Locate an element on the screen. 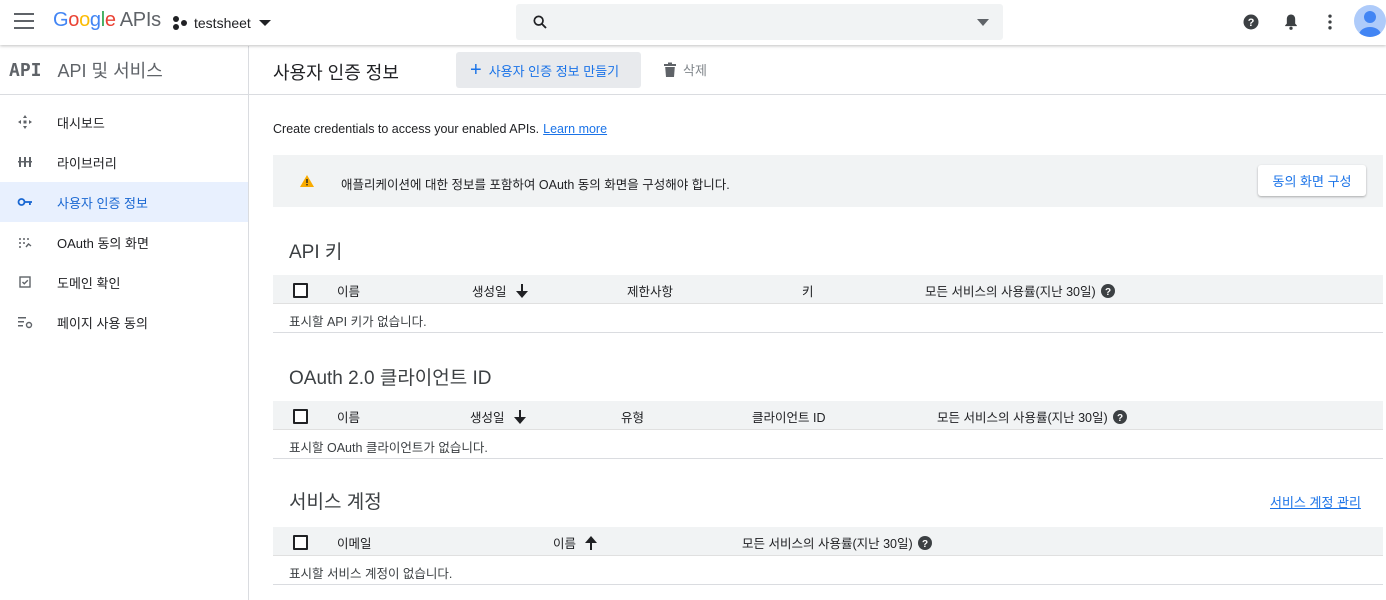 Image resolution: width=1386 pixels, height=600 pixels. column-type: 유형 is located at coordinates (633, 418).